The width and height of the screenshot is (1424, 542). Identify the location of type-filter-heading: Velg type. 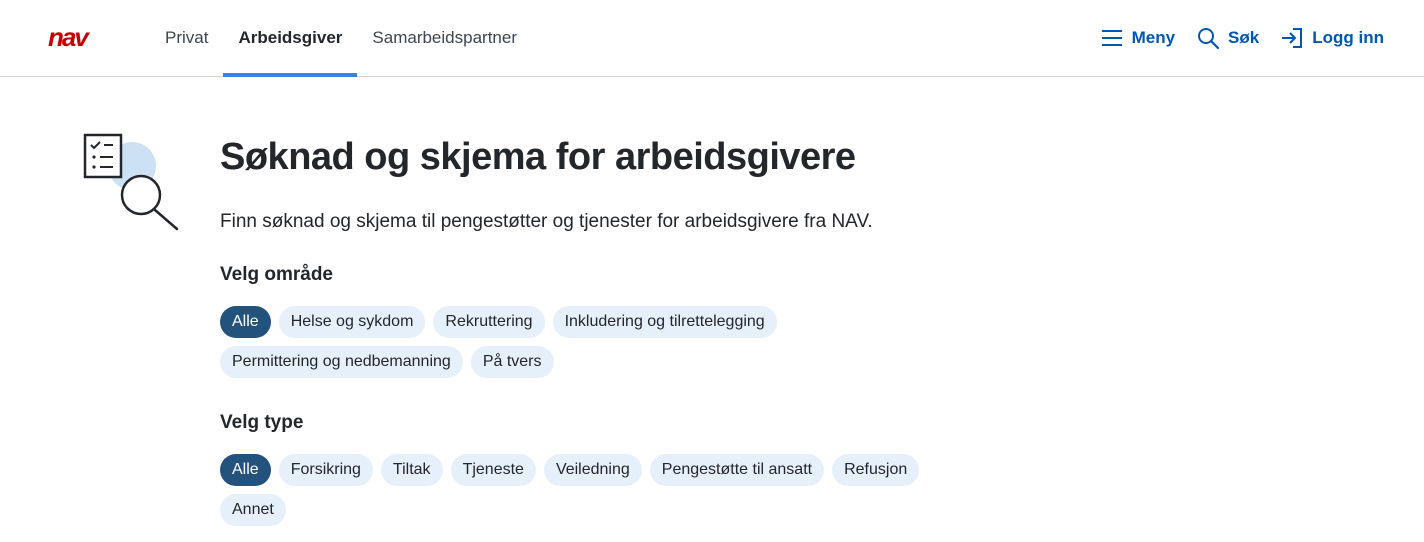
(262, 422).